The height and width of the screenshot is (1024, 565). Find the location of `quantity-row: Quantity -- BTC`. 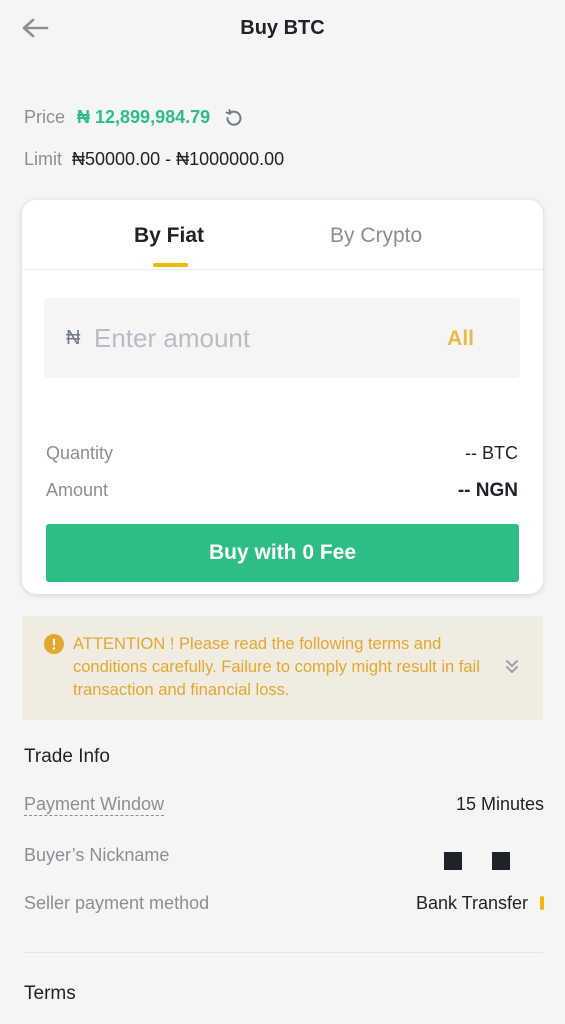

quantity-row: Quantity -- BTC is located at coordinates (282, 453).